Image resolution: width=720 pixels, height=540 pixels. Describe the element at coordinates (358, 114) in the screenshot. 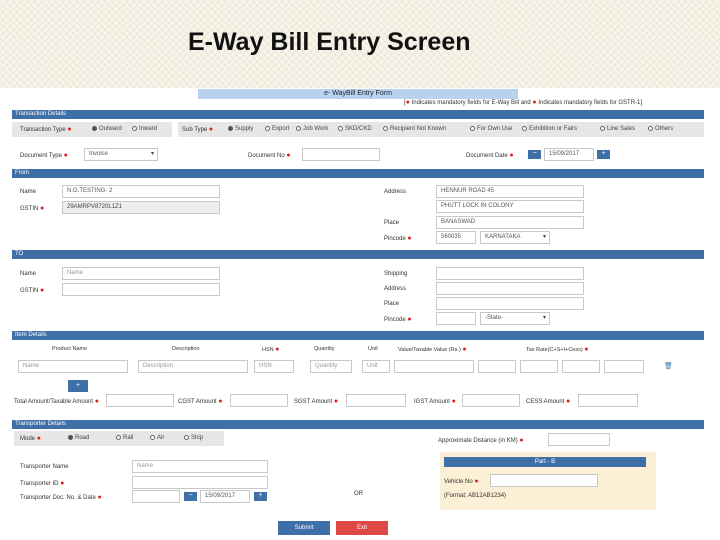

I see `section-transaction-details: Transaction Details` at that location.